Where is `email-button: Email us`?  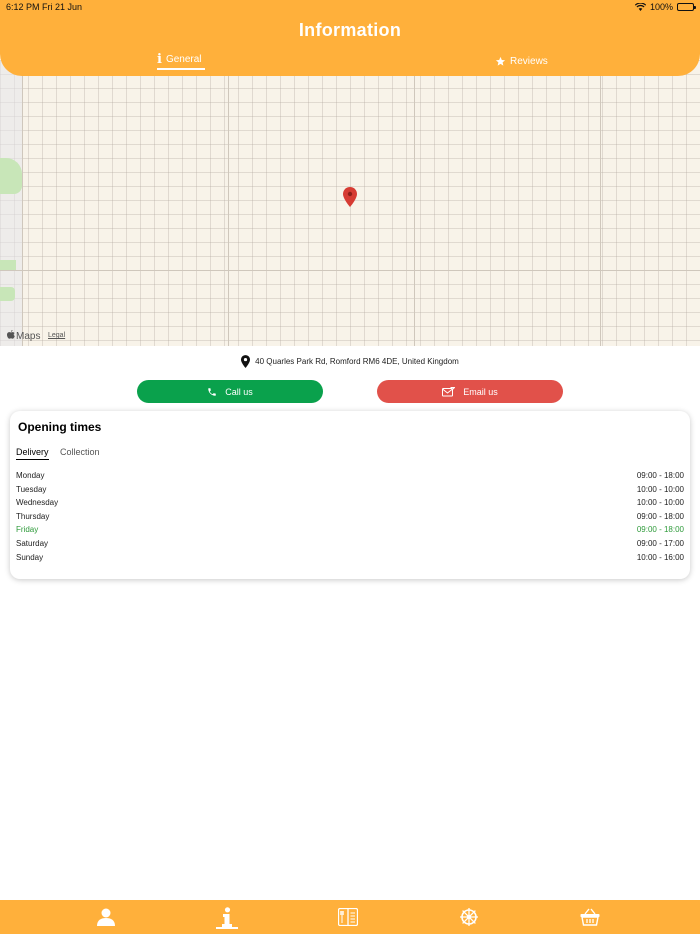
email-button: Email us is located at coordinates (470, 391).